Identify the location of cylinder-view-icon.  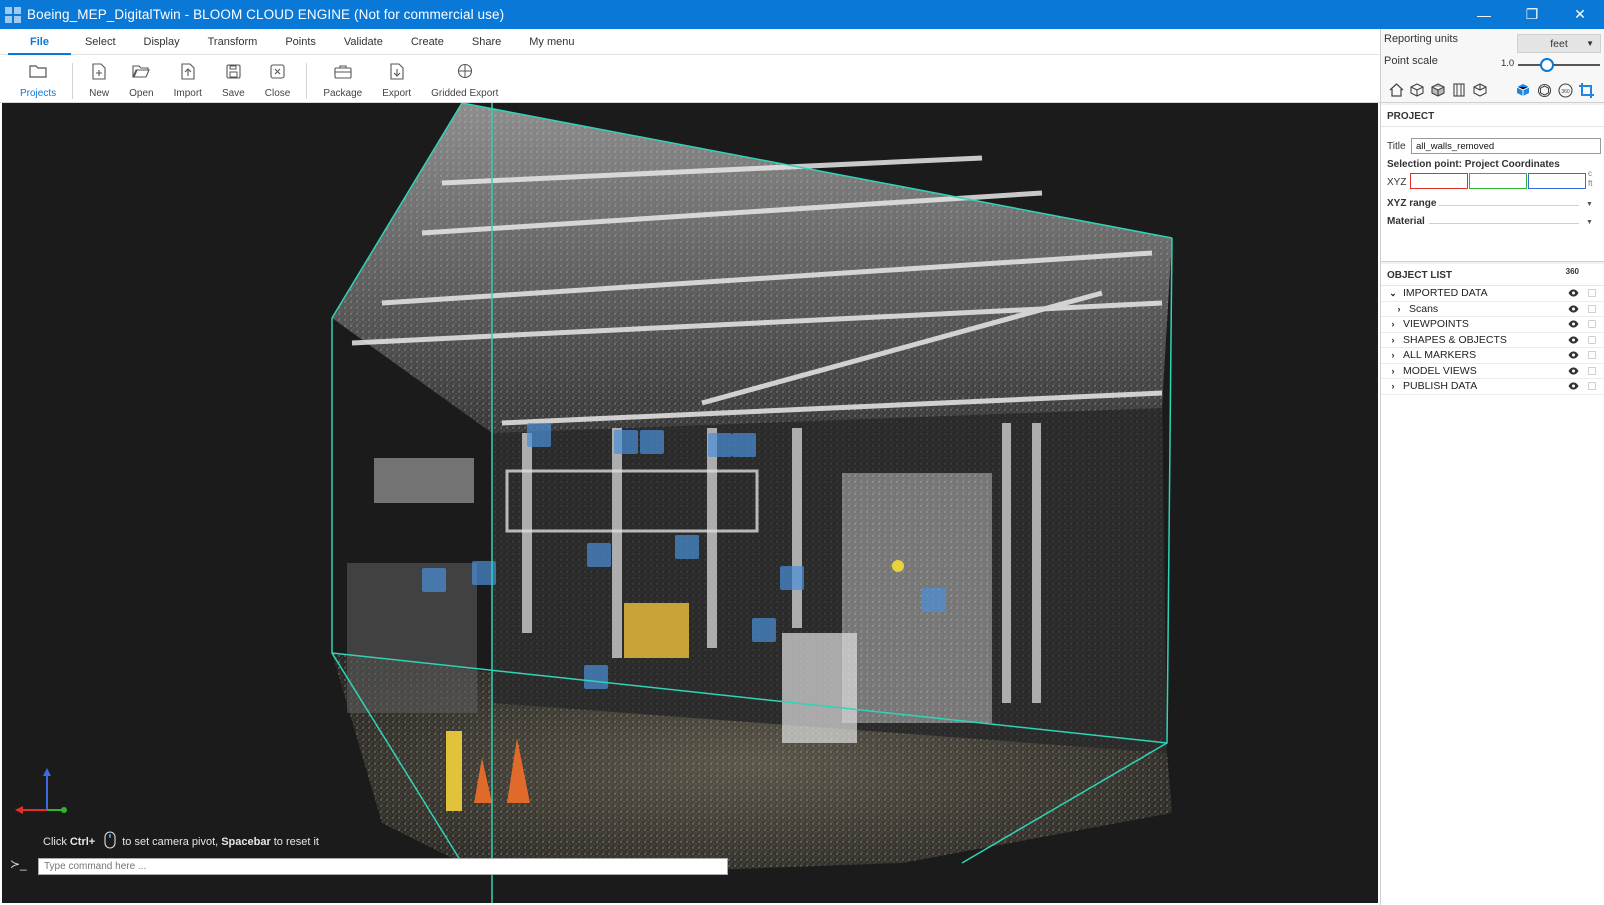
(1459, 90).